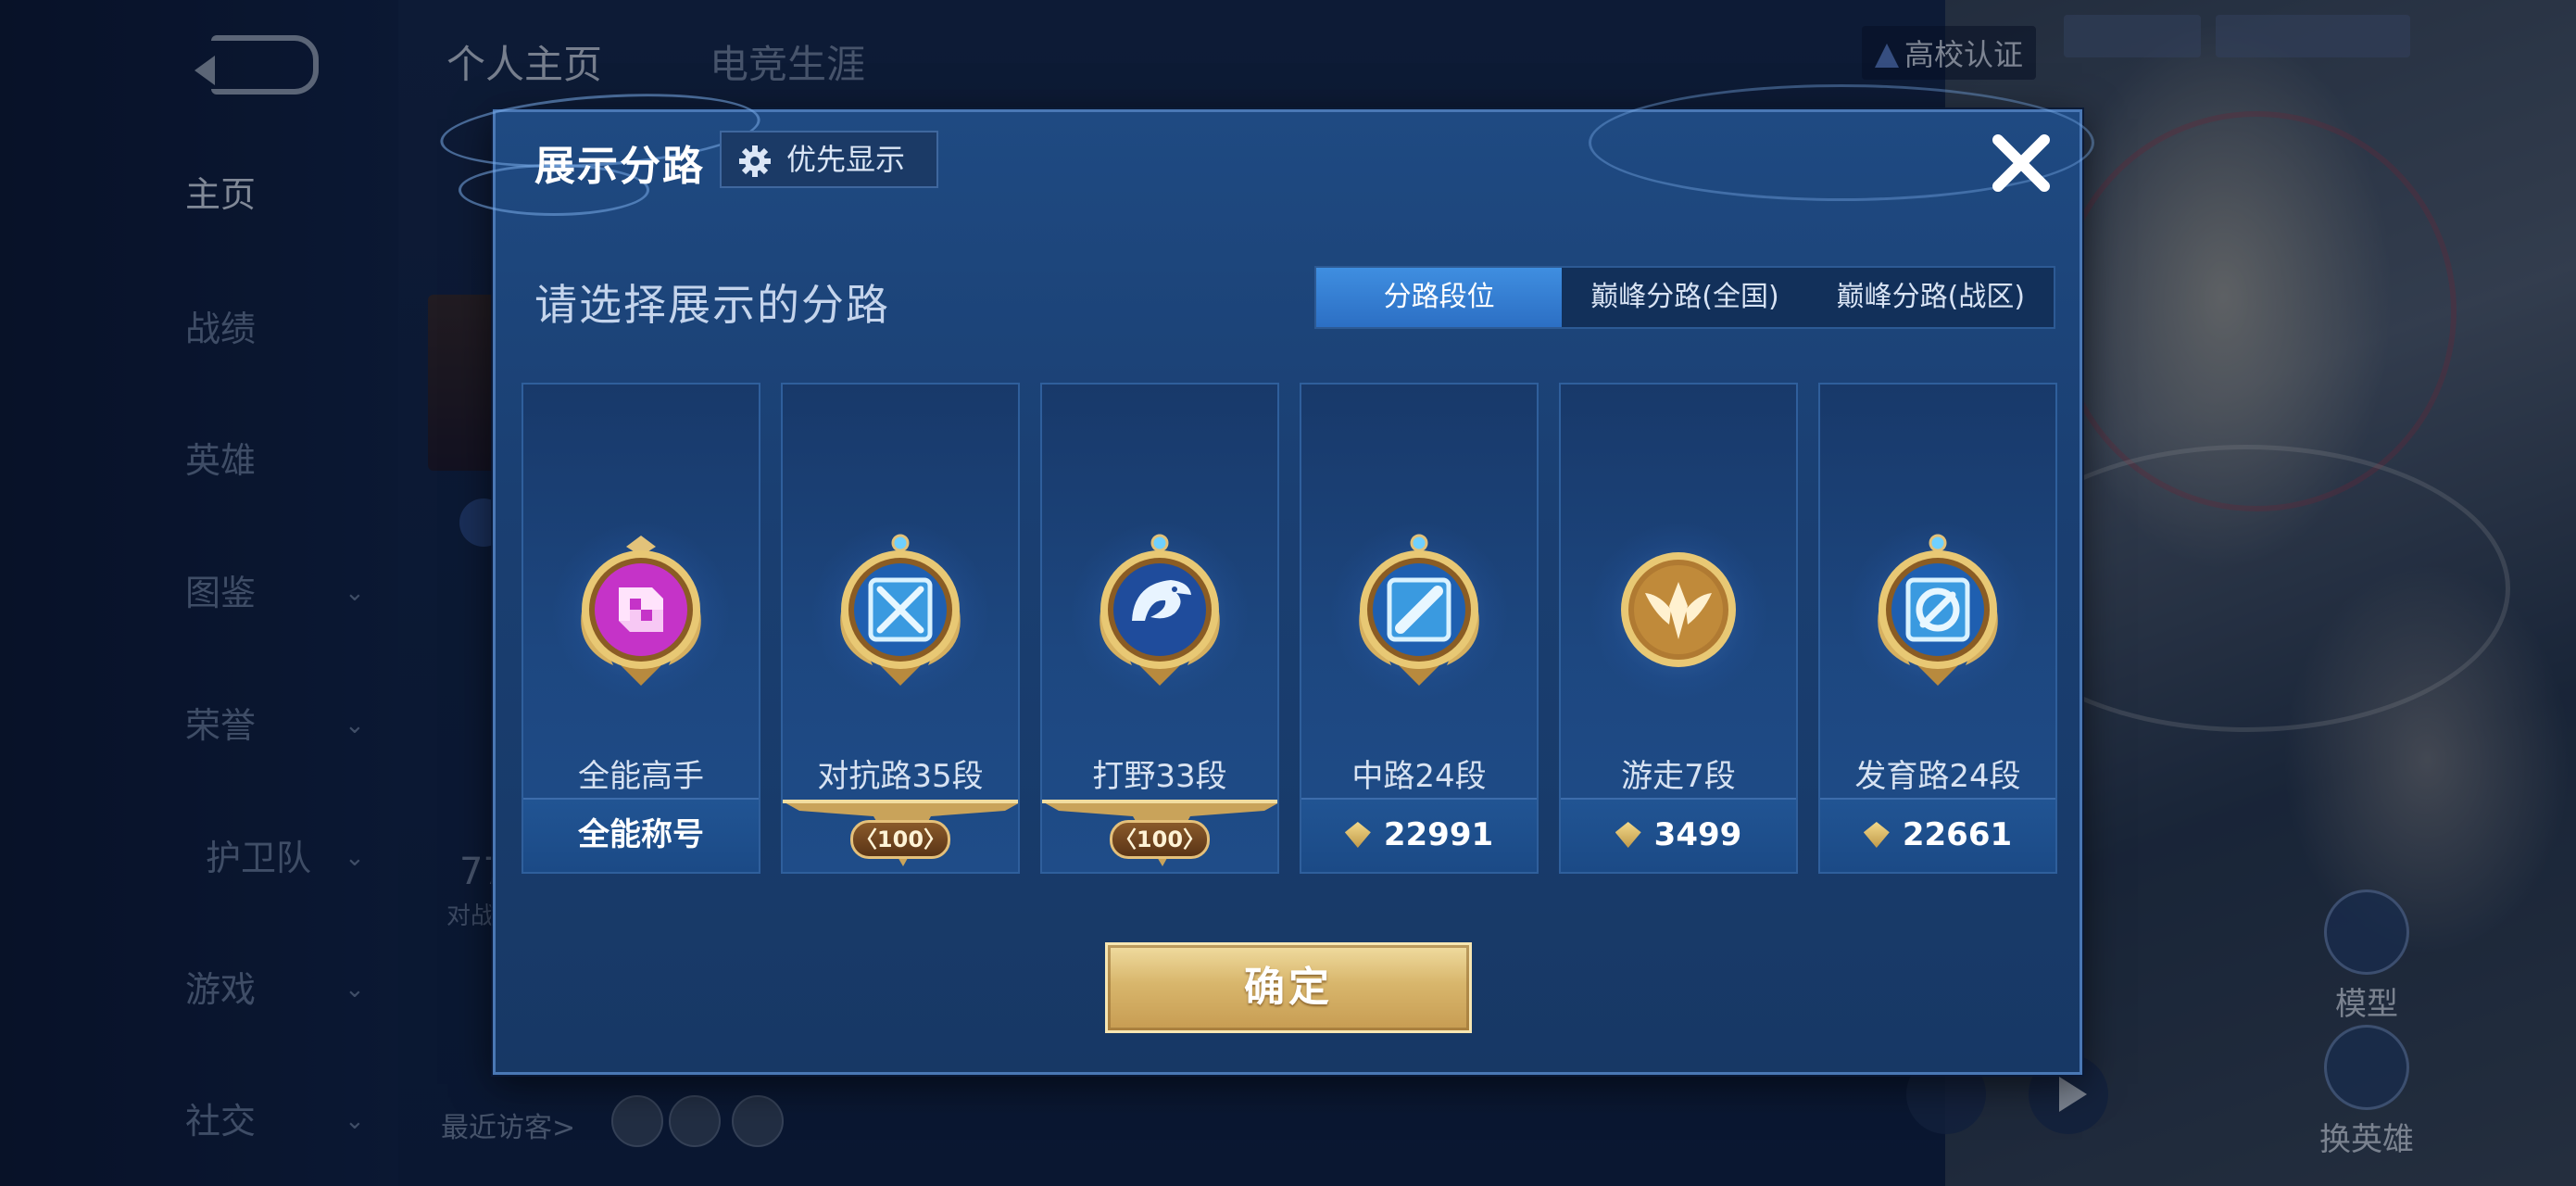  What do you see at coordinates (829, 159) in the screenshot?
I see `priority-display-button: 优先显示` at bounding box center [829, 159].